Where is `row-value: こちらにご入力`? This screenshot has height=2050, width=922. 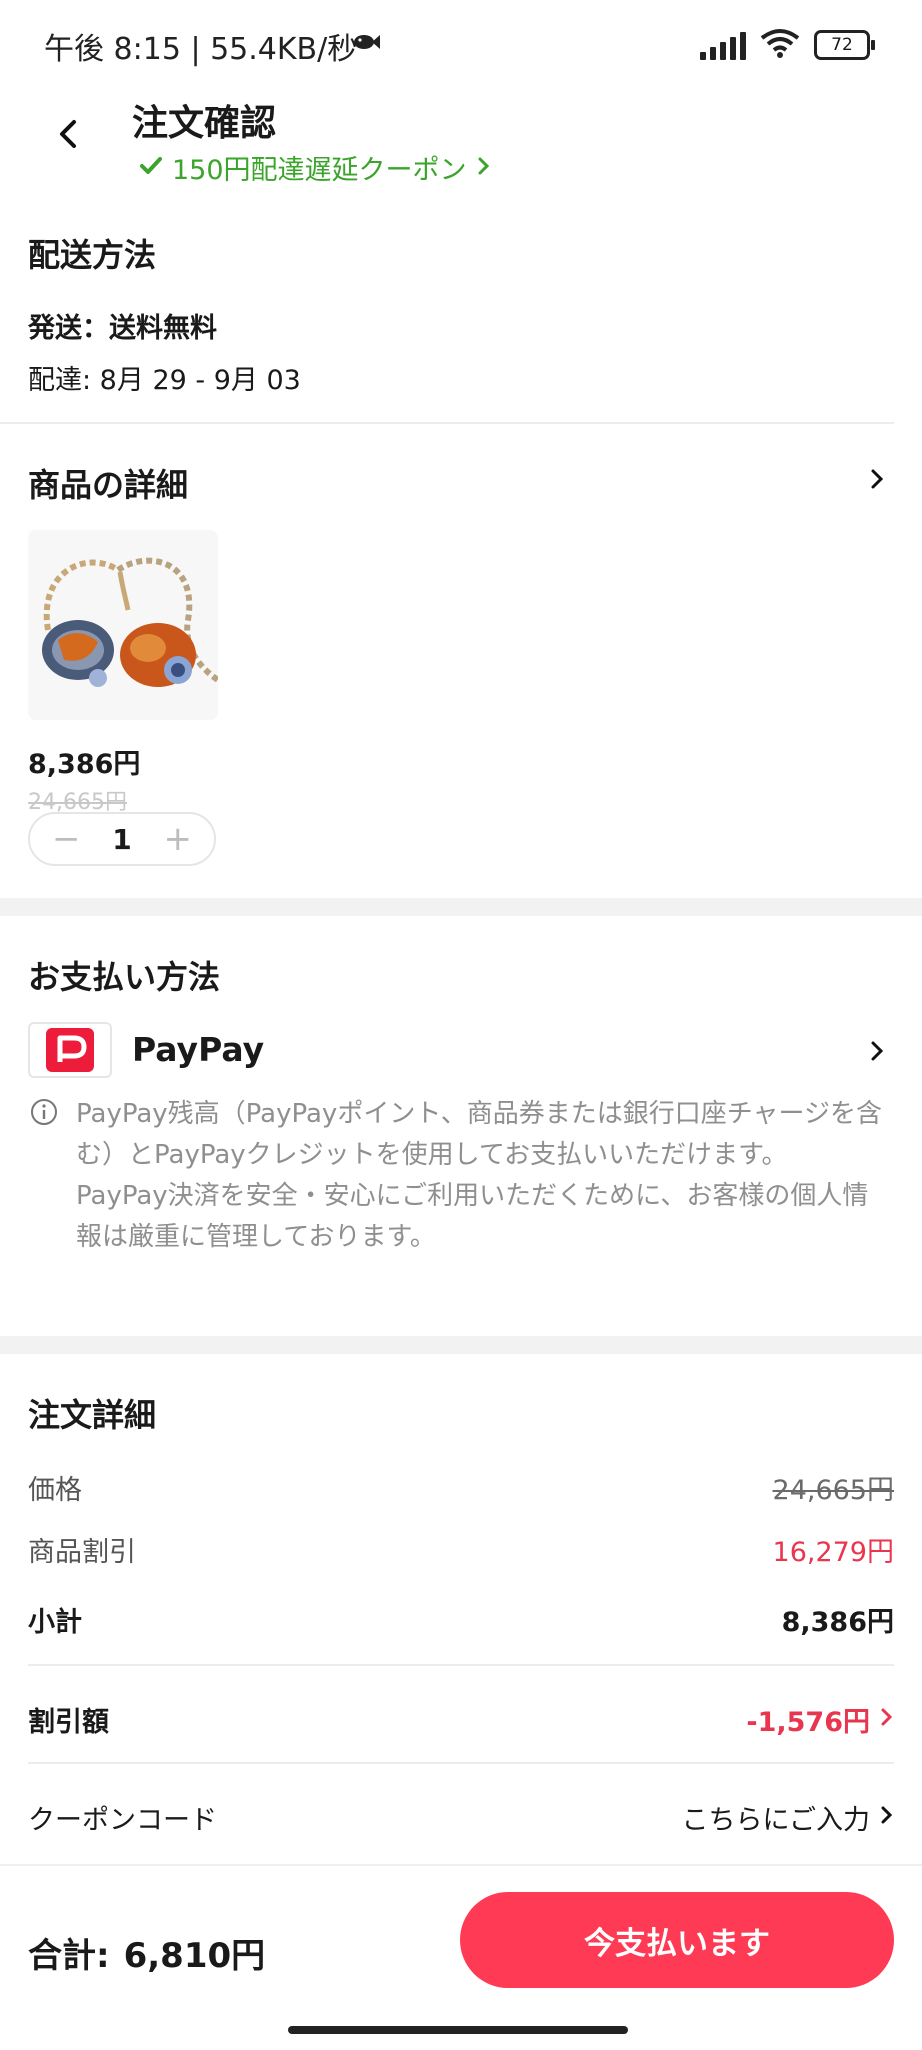
row-value: こちらにご入力 is located at coordinates (775, 1820).